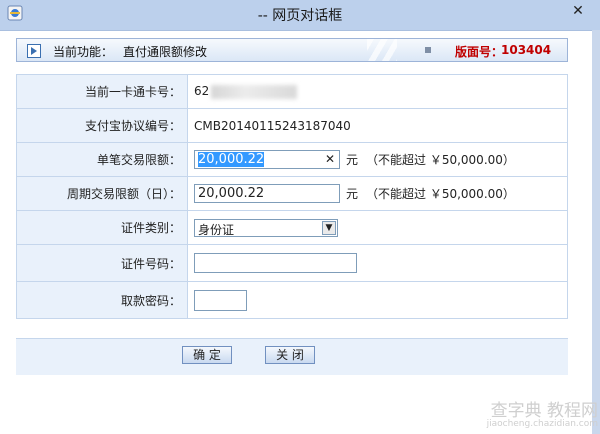 This screenshot has width=600, height=434. Describe the element at coordinates (231, 159) in the screenshot. I see `single-limit-value: 20,000.22` at that location.